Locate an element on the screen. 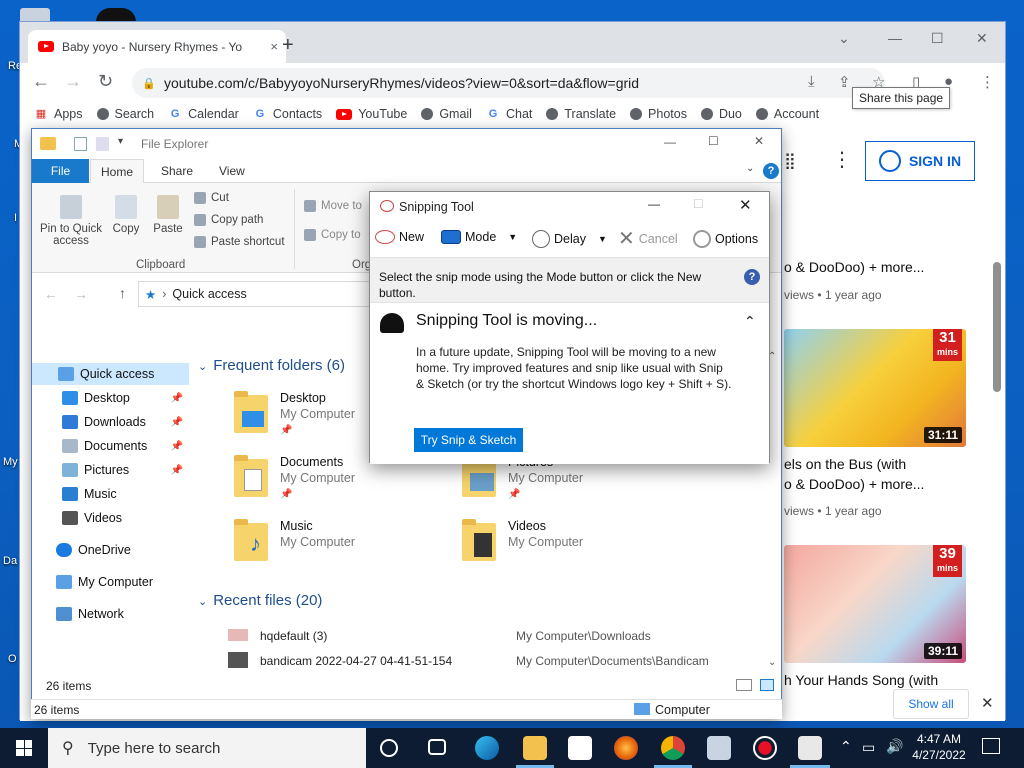  paste-button: Paste is located at coordinates (168, 215).